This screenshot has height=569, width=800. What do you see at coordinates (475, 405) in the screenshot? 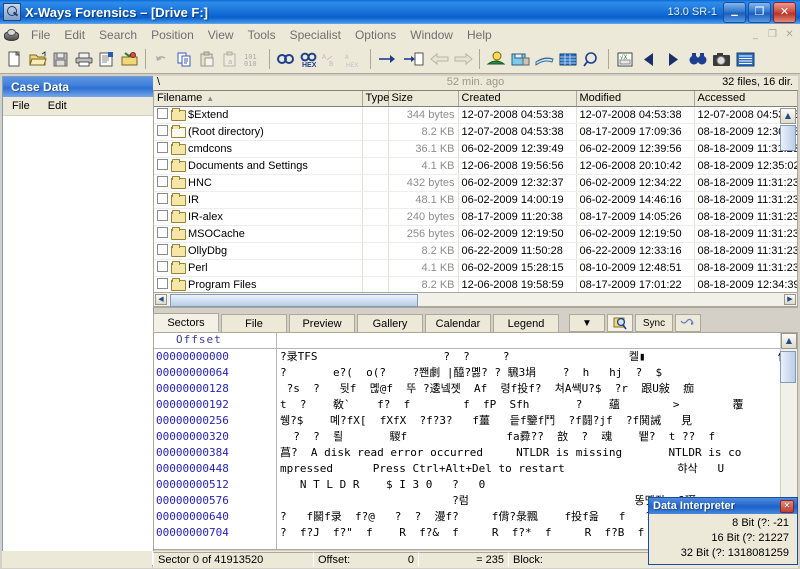
I see `hex-row: 00000000192 t ? 敎` f? f f fP Sfh ? 蘊 > 覆` at bounding box center [475, 405].